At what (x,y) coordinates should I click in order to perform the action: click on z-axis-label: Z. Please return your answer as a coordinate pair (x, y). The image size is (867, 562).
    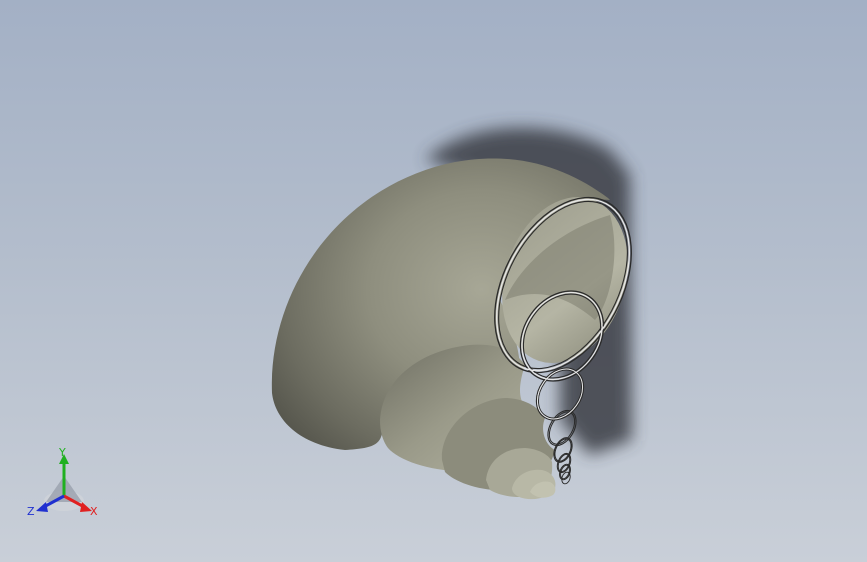
    Looking at the image, I should click on (31, 511).